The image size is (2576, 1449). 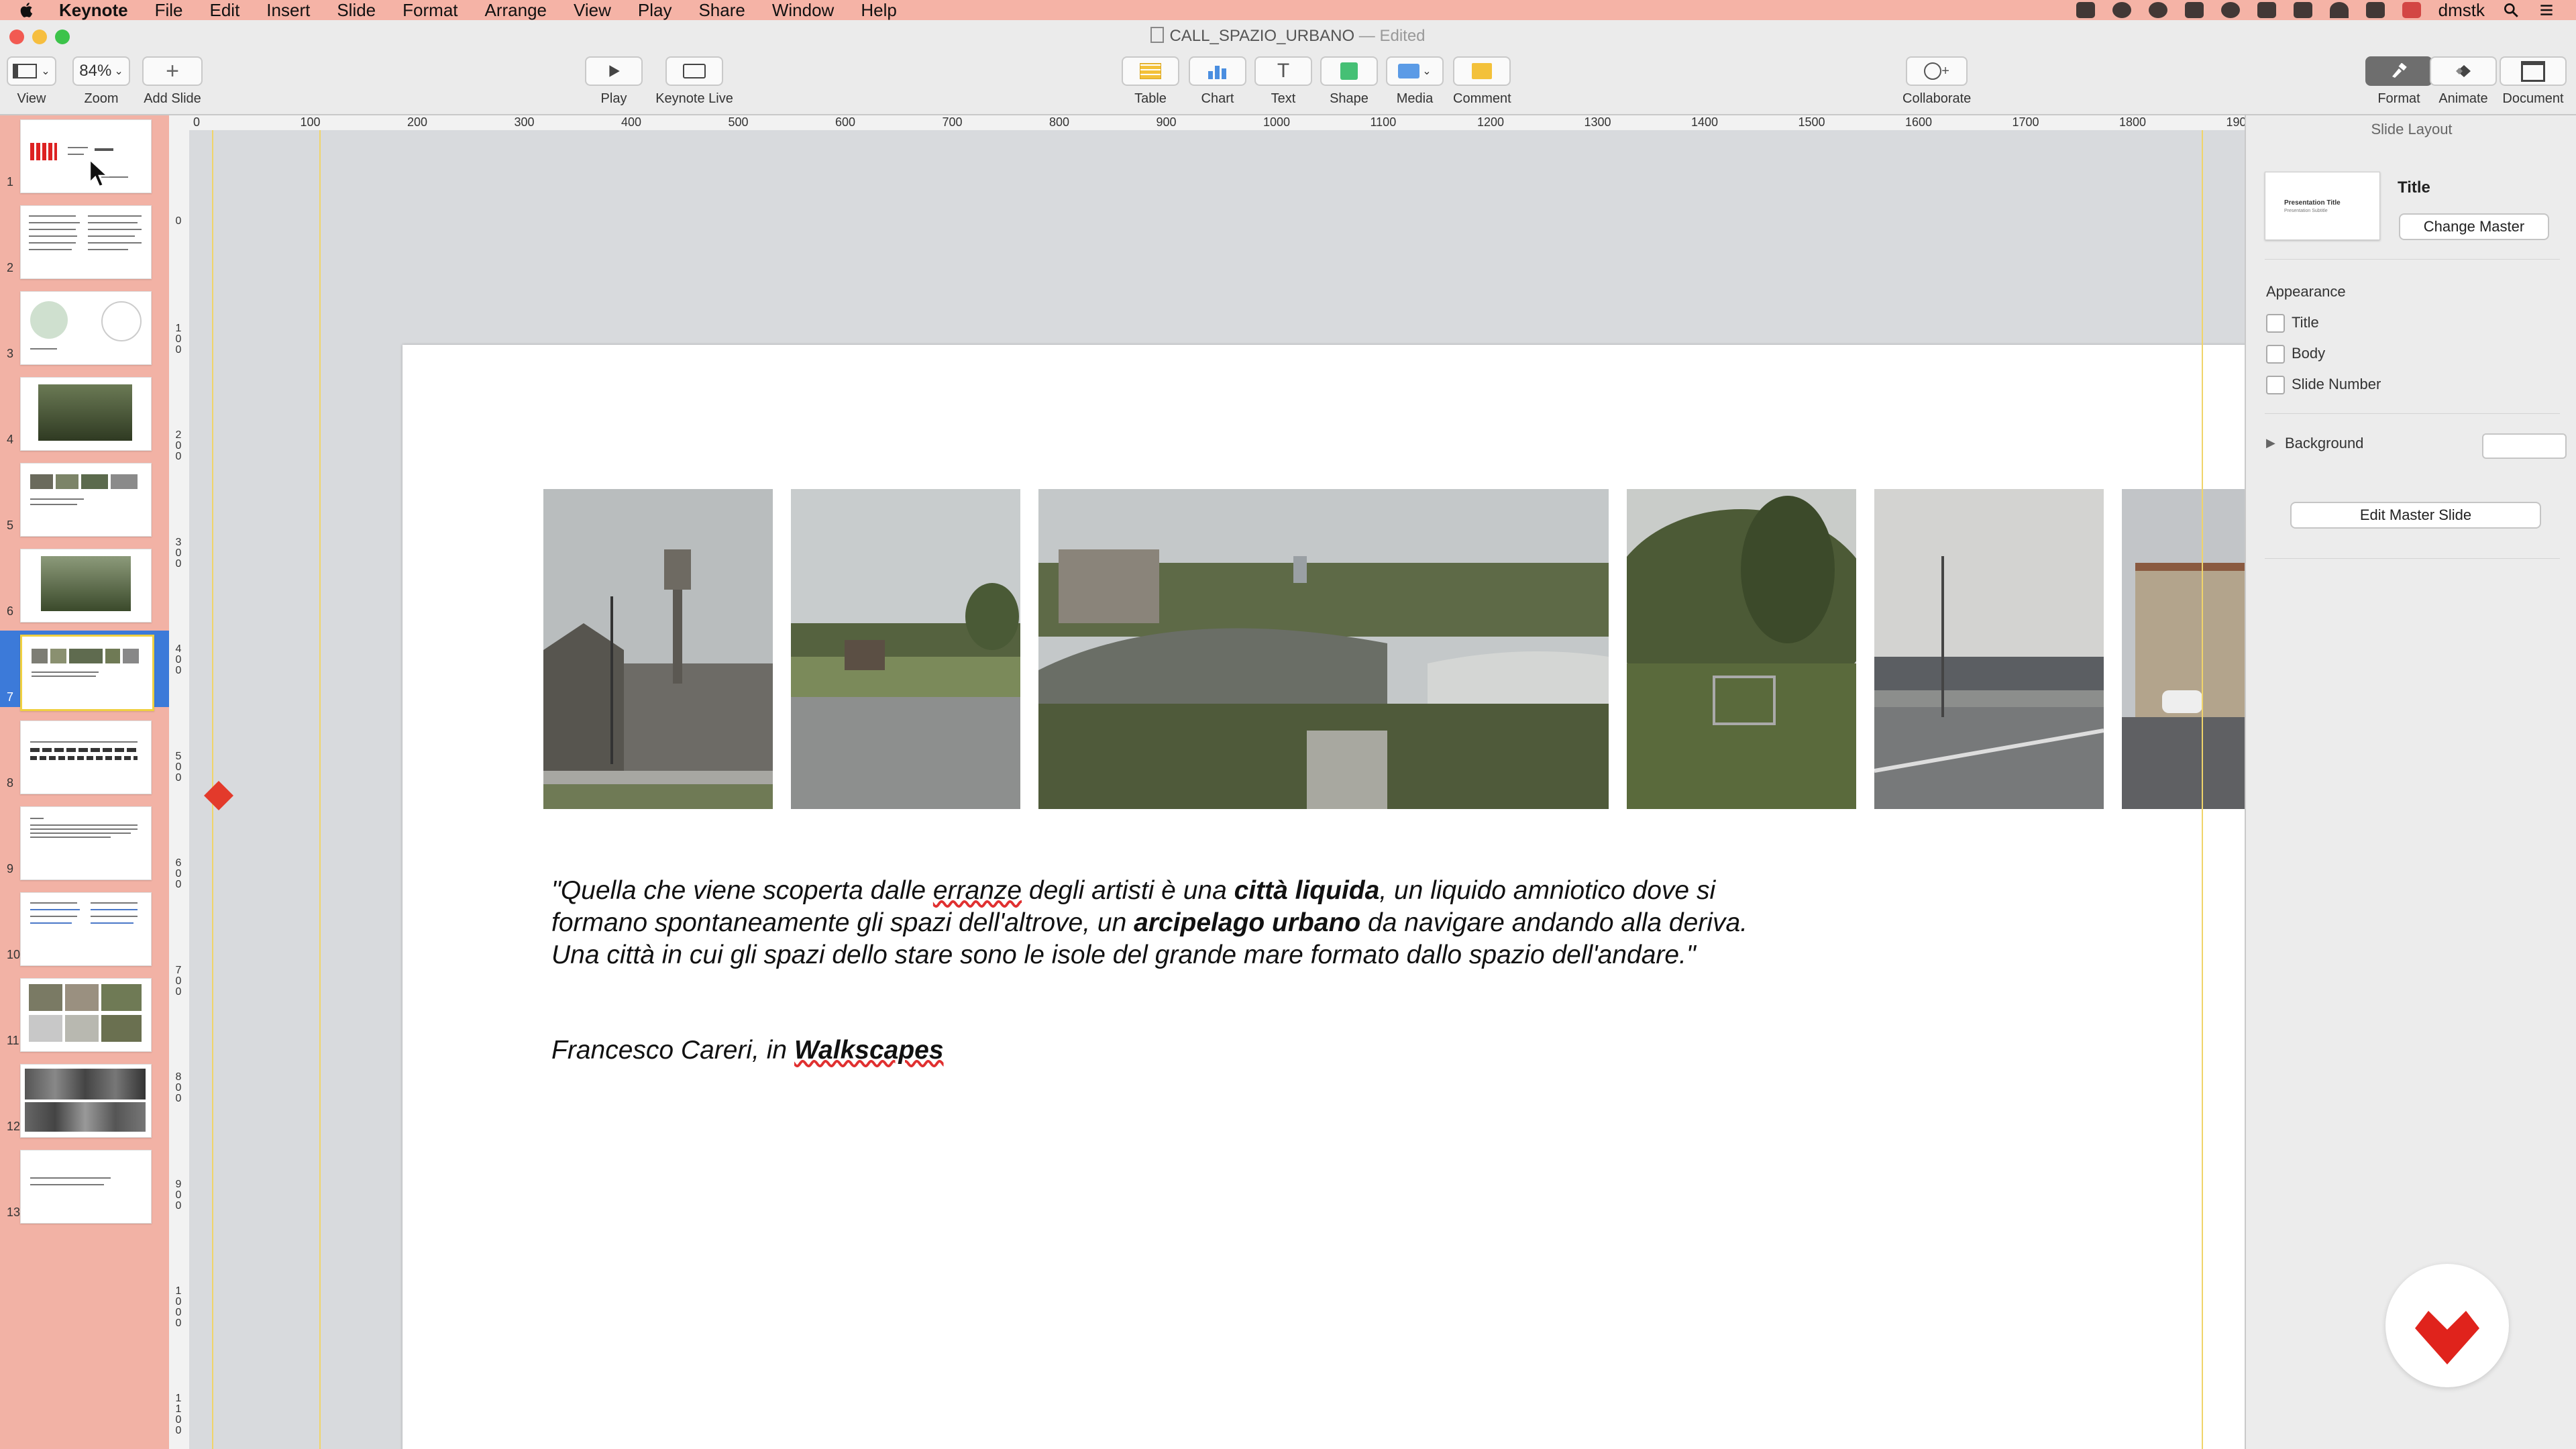 I want to click on slide-thumbnail: 5, so click(x=84, y=498).